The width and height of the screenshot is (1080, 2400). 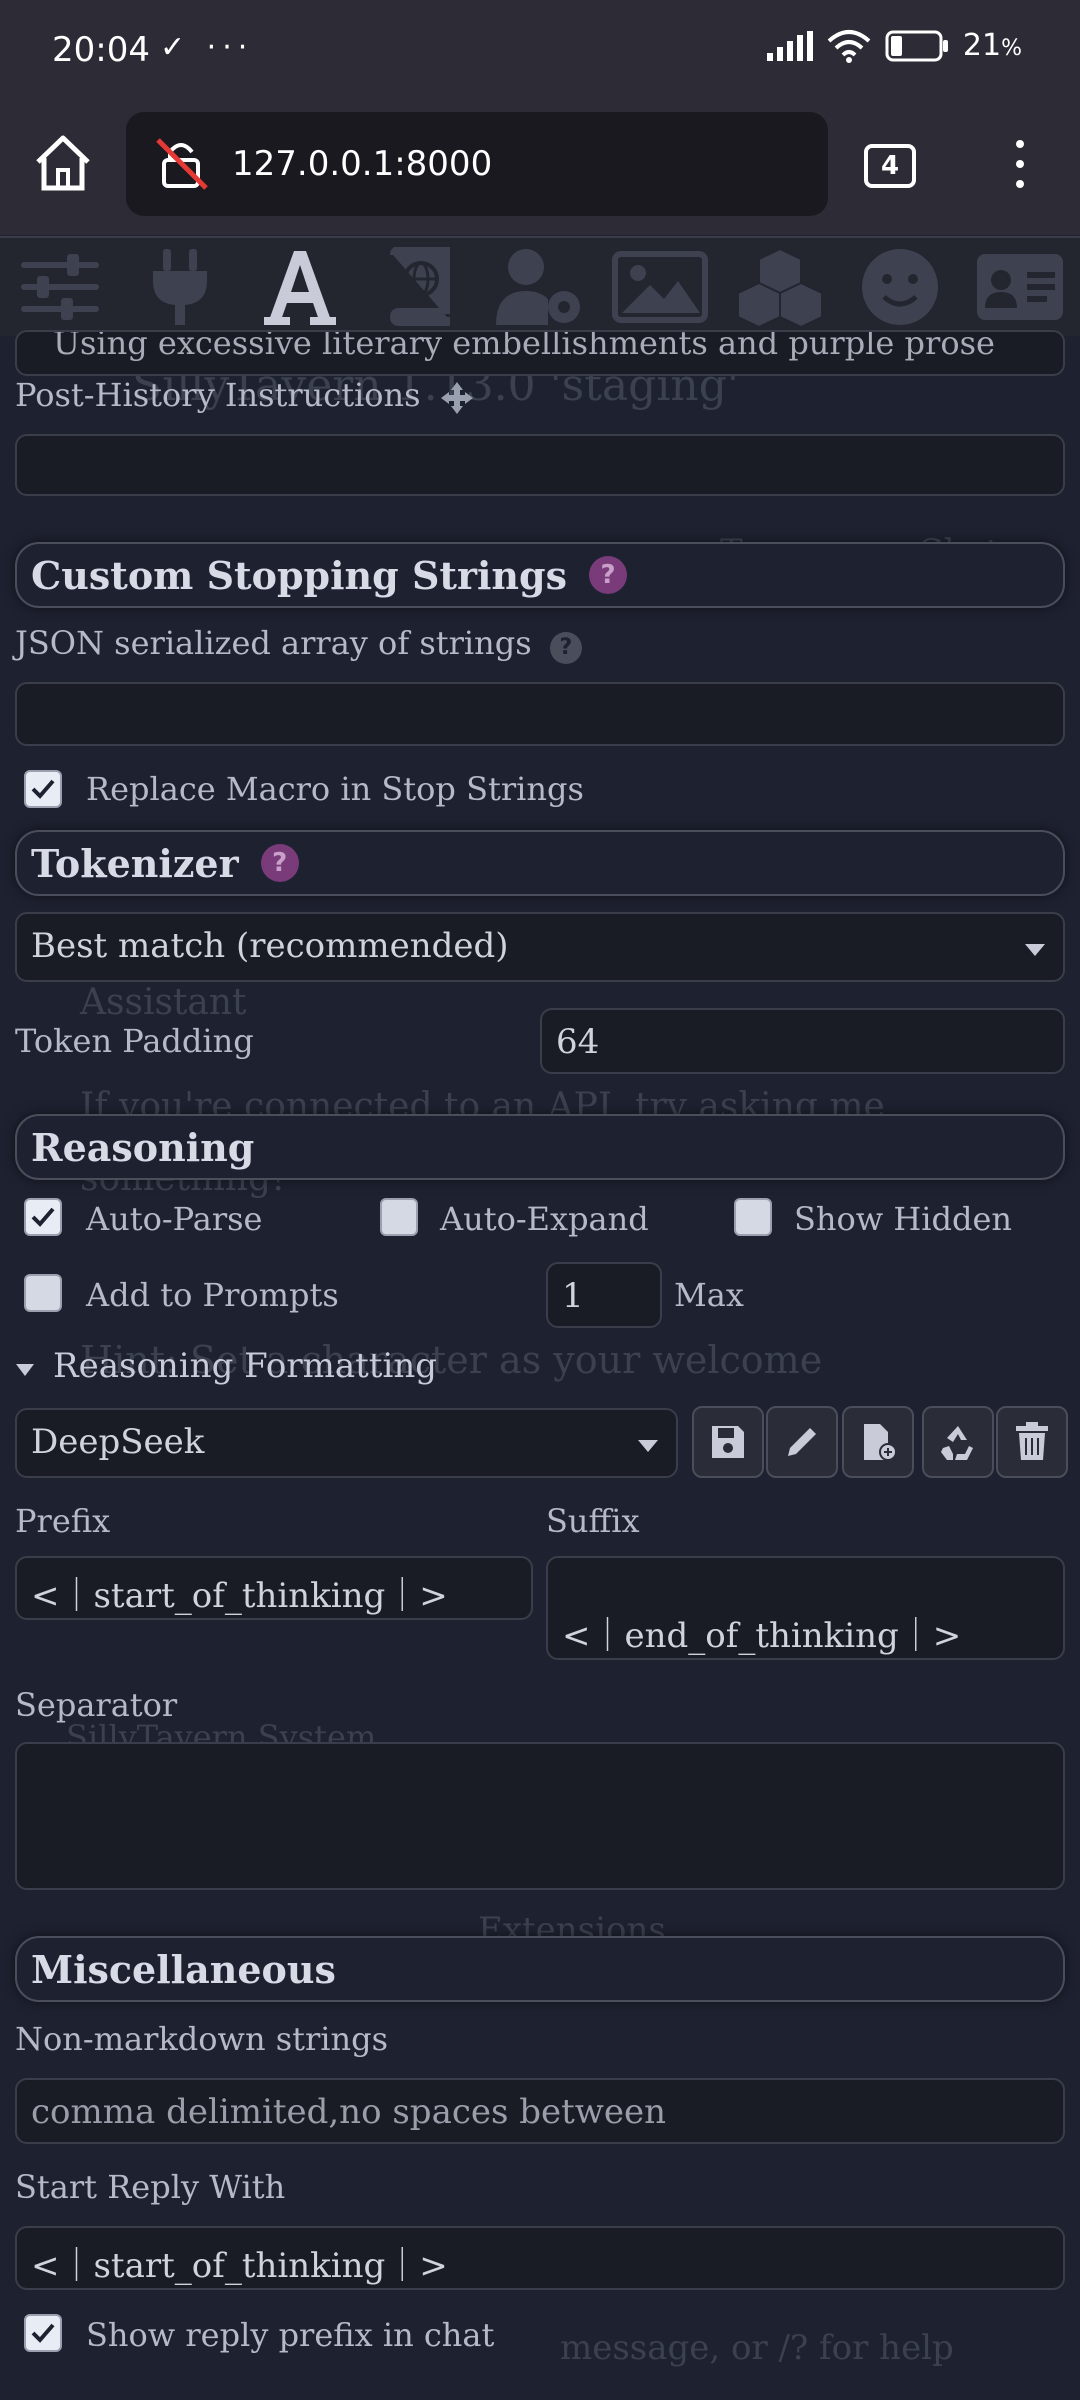 What do you see at coordinates (239, 2266) in the screenshot?
I see `start-reply-value: <｜start_of_thinking｜>` at bounding box center [239, 2266].